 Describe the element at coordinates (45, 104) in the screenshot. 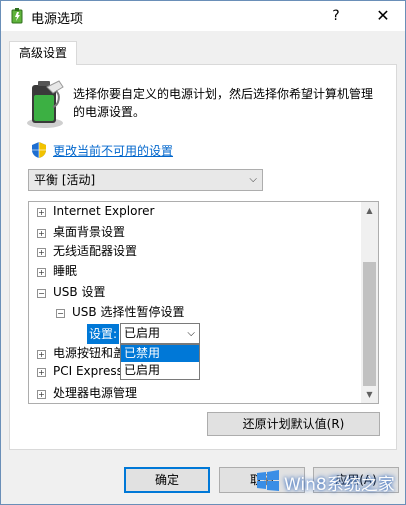

I see `battery-icon` at that location.